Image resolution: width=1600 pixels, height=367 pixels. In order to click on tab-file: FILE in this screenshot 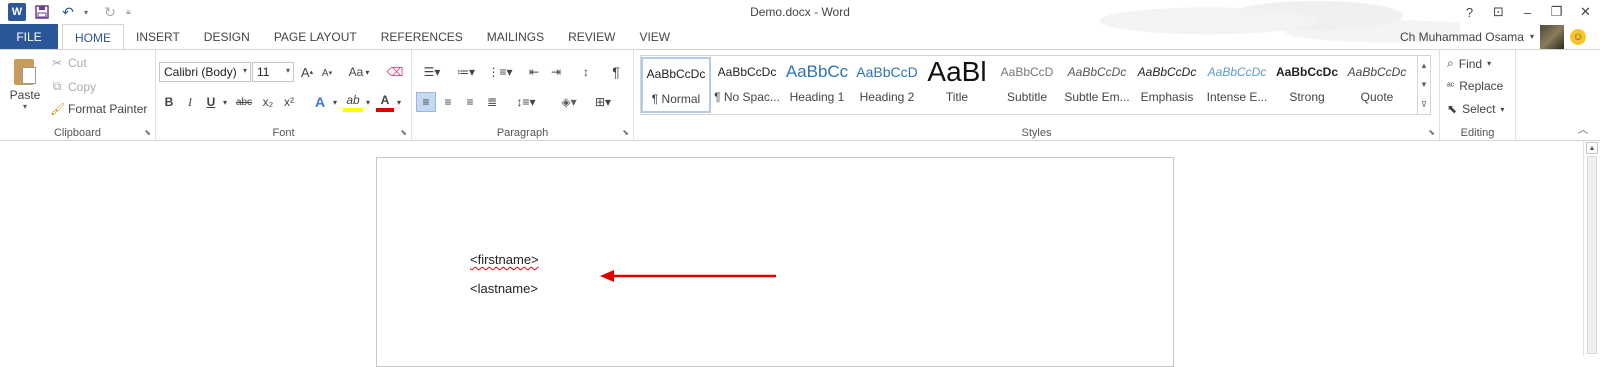, I will do `click(29, 36)`.